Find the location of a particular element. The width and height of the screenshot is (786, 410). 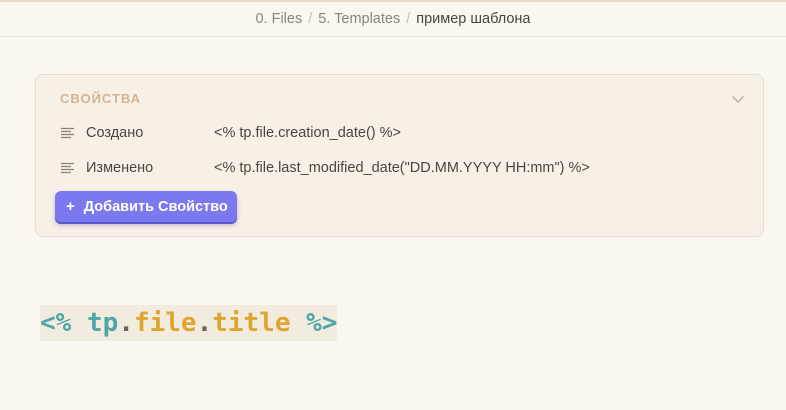

add-property-button: + Добавить Свойство is located at coordinates (146, 206).